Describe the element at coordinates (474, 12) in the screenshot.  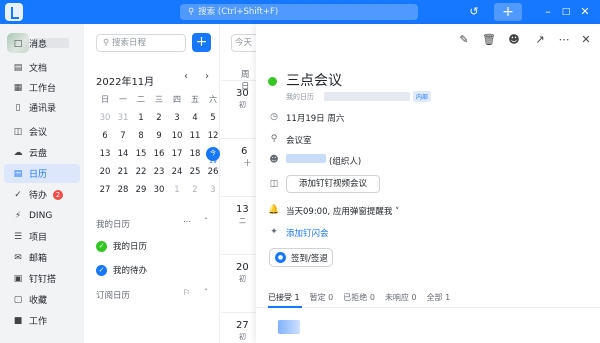
I see `history-icon: ↺` at that location.